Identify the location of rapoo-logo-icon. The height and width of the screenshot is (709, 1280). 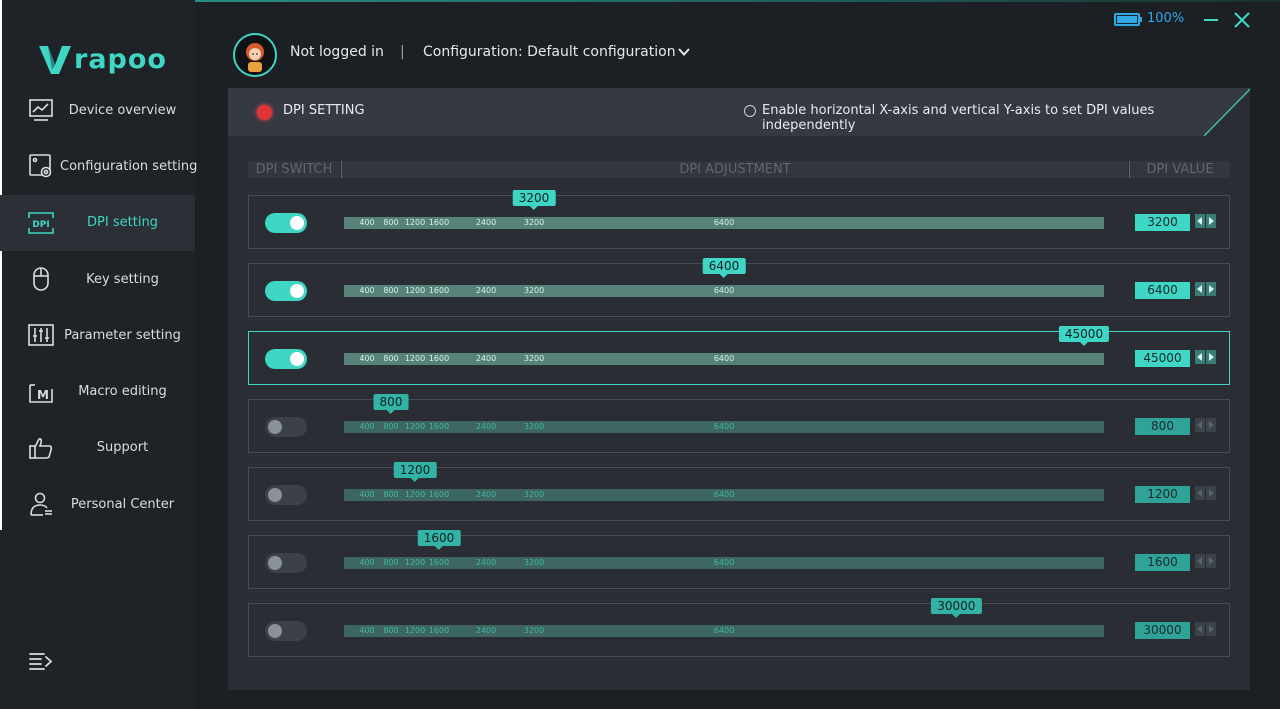
(55, 60).